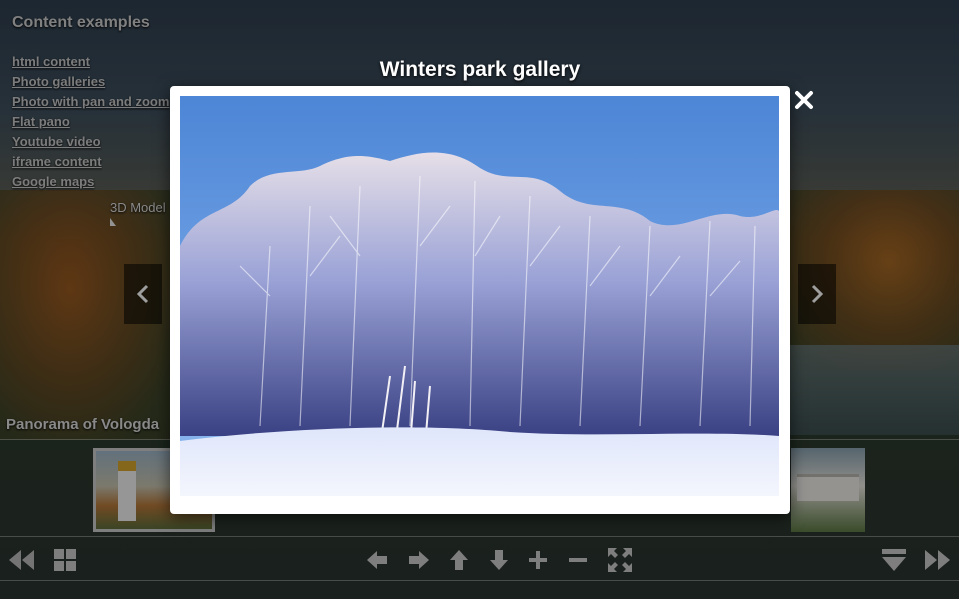 The height and width of the screenshot is (599, 959). I want to click on close-icon, so click(804, 100).